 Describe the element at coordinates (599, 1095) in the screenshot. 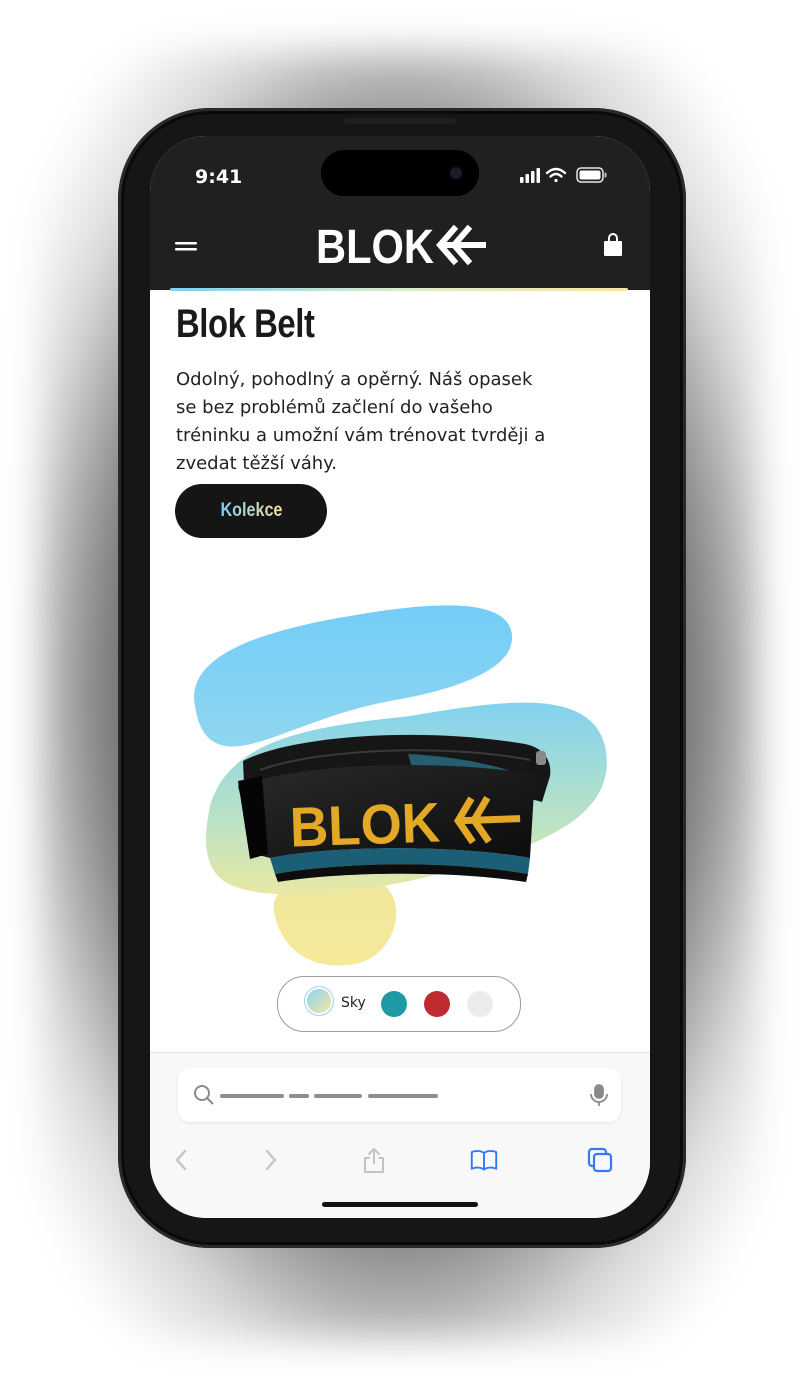

I see `microphone-icon` at that location.